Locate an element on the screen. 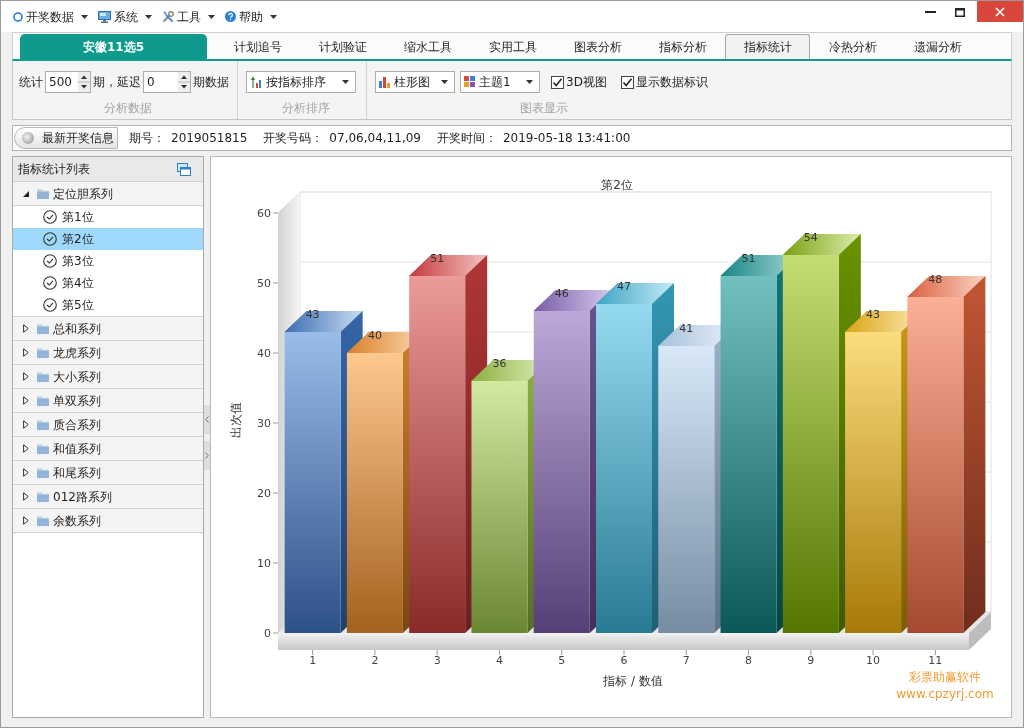 The height and width of the screenshot is (728, 1024). x-axis-title: 指标 / 数值 is located at coordinates (633, 681).